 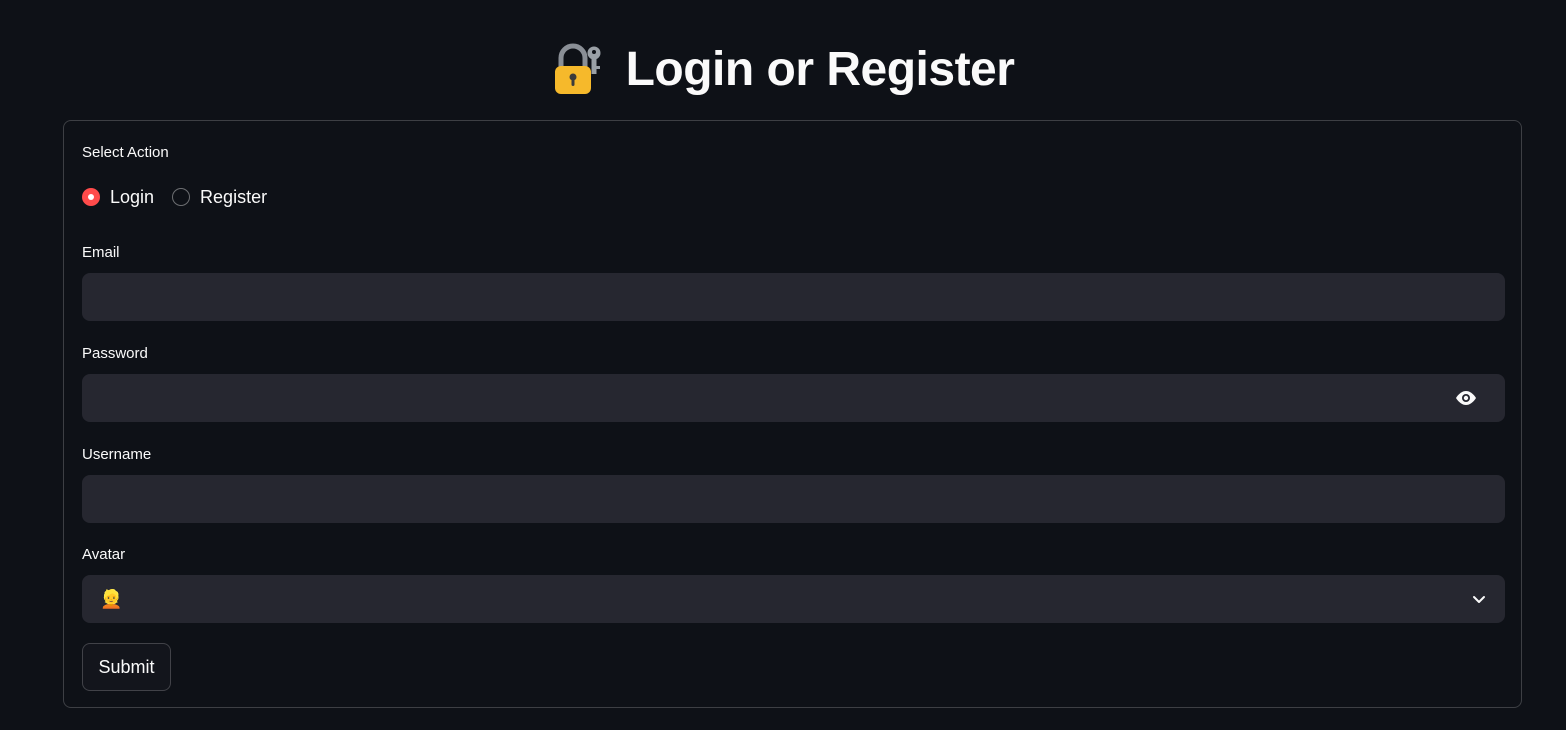 What do you see at coordinates (1479, 599) in the screenshot?
I see `chevron-down-icon` at bounding box center [1479, 599].